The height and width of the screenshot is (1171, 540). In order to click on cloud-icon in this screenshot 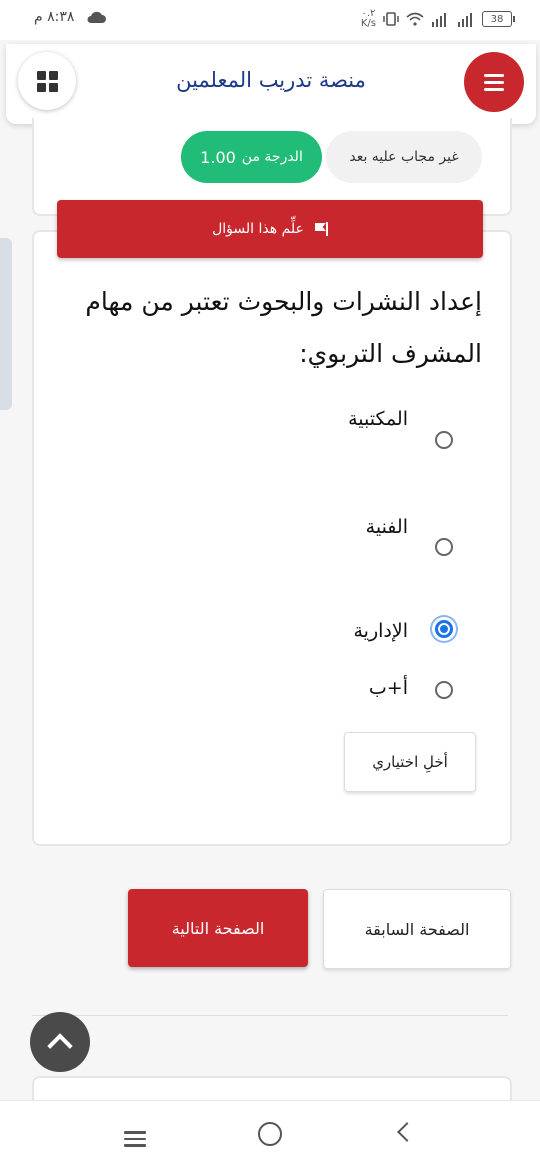, I will do `click(96, 17)`.